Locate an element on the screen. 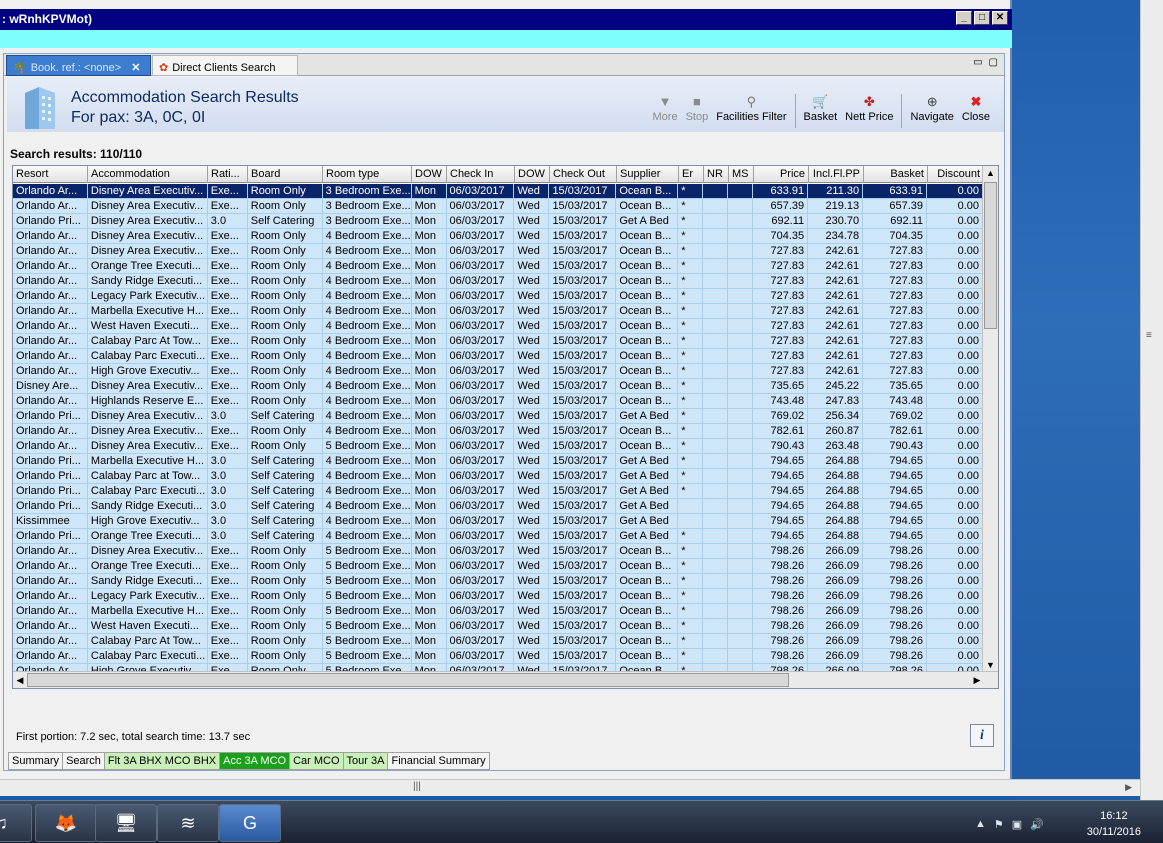 This screenshot has width=1163, height=843. bottom-tab: Flt 3A BHX MCO BHX is located at coordinates (162, 761).